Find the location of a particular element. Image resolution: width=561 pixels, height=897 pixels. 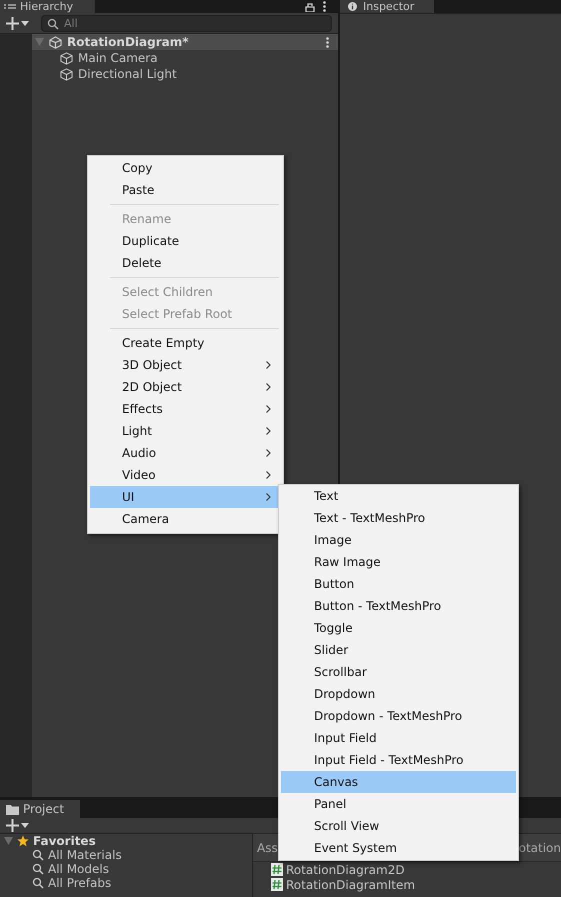

folder-icon is located at coordinates (12, 809).